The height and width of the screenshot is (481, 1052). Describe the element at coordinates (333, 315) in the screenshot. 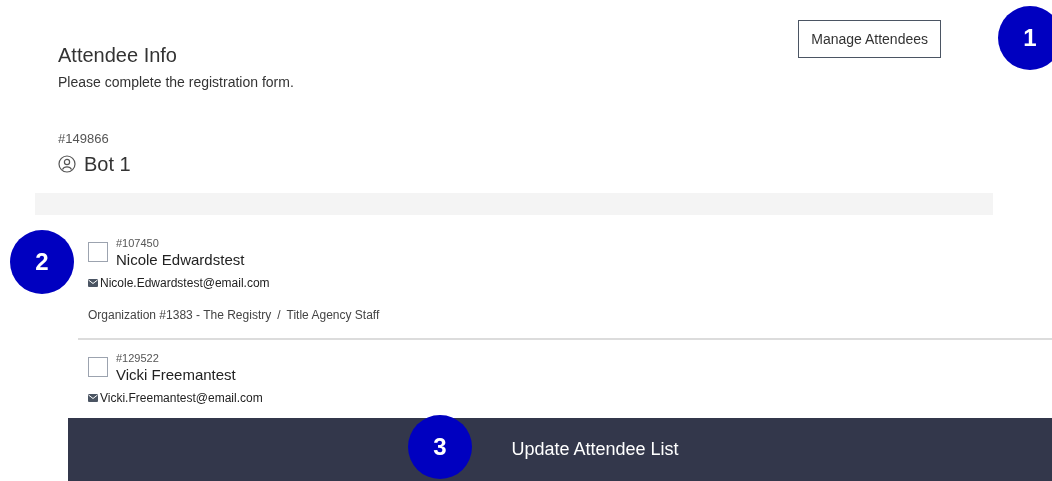

I see `job-title-text: Title Agency Staff` at that location.